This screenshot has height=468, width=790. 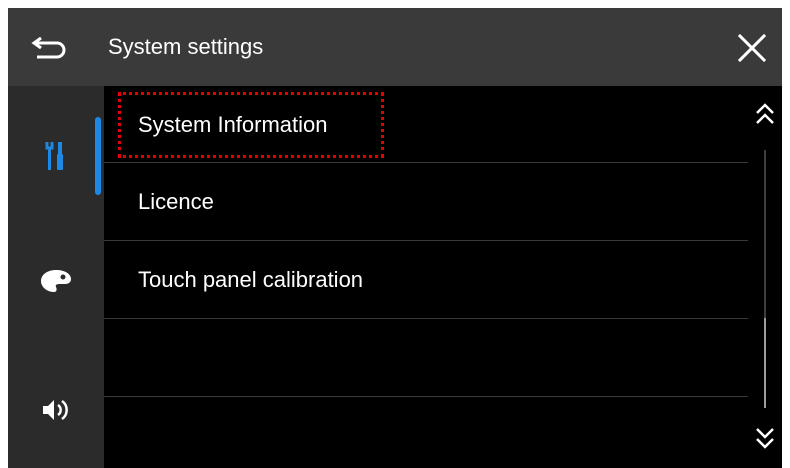 I want to click on back-arrow-icon, so click(x=48, y=47).